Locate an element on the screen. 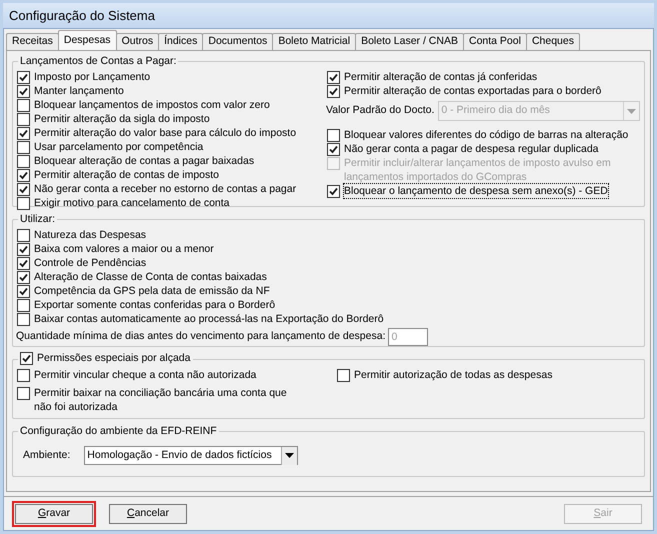 The image size is (657, 534). checkbox-label: Bloquear lançamentos de impostos com valor zero is located at coordinates (152, 105).